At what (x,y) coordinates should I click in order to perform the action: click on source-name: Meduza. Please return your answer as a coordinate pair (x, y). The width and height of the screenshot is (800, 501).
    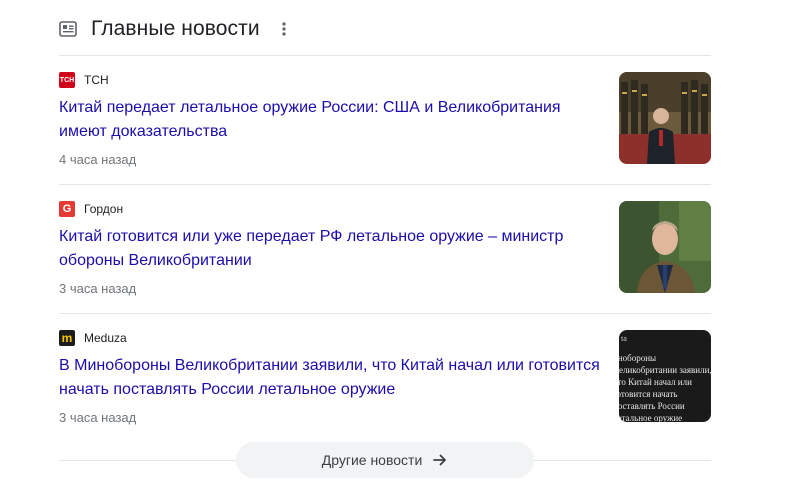
    Looking at the image, I should click on (105, 338).